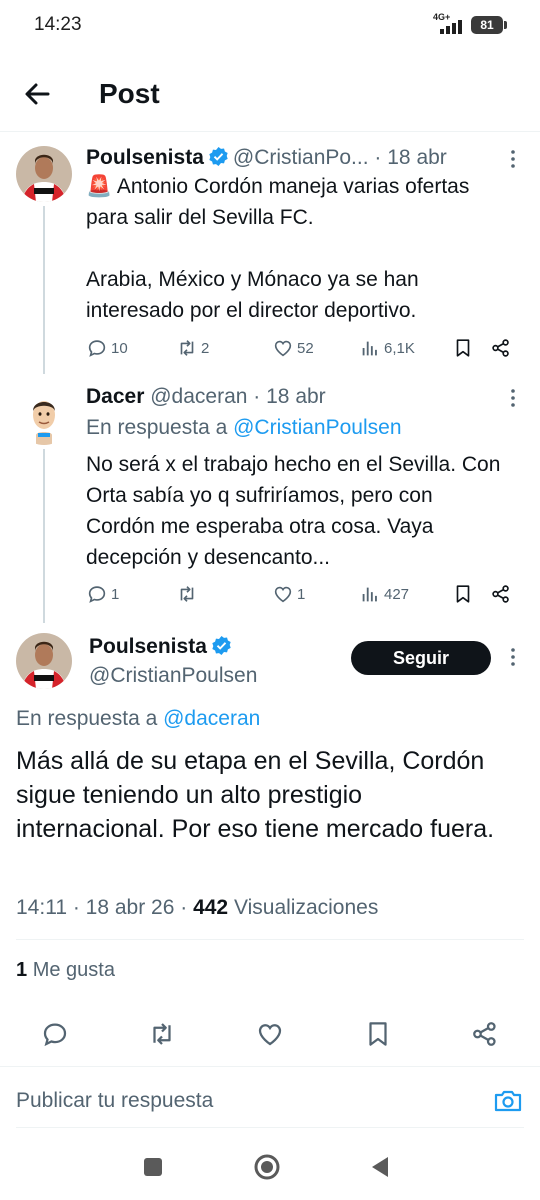 Image resolution: width=540 pixels, height=1200 pixels. I want to click on main-author: Poulsenista, so click(162, 647).